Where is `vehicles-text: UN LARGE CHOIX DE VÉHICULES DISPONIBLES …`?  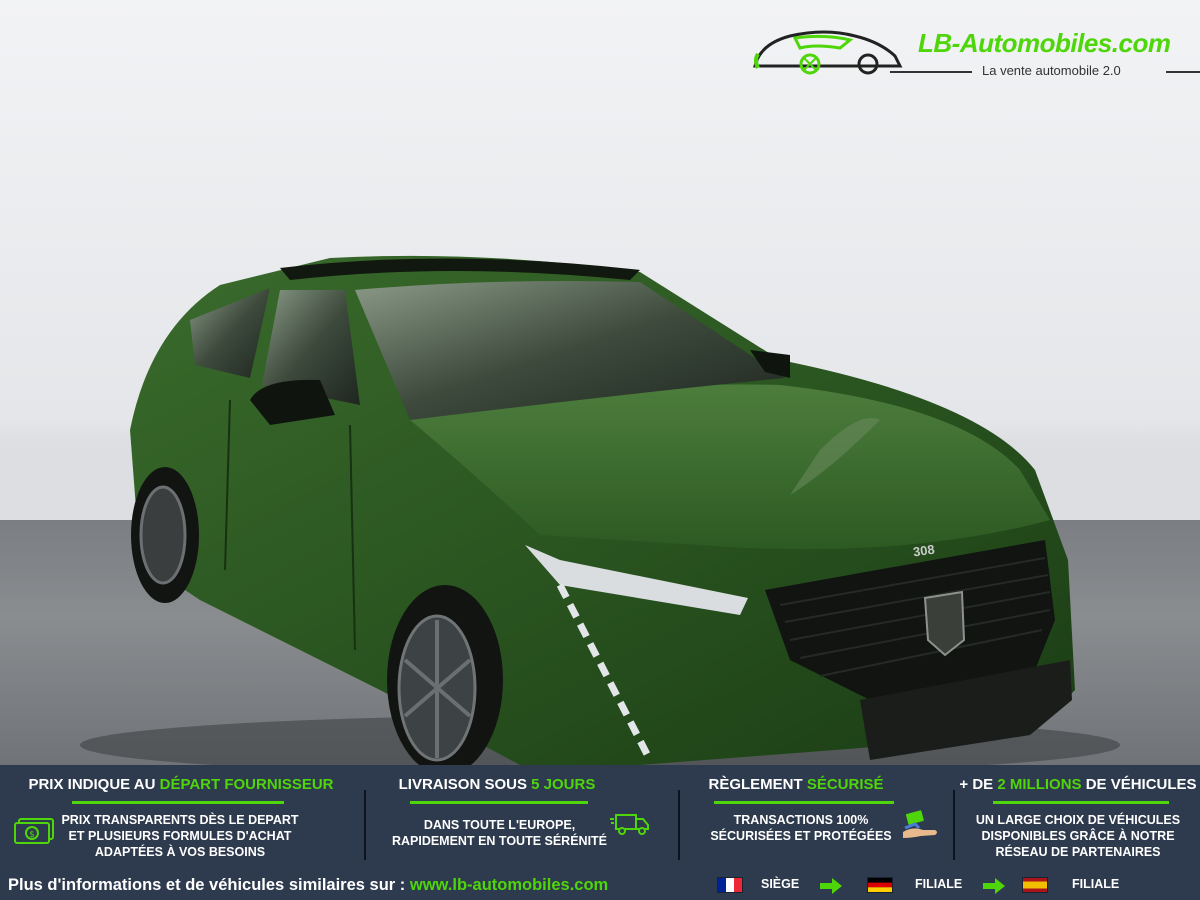 vehicles-text: UN LARGE CHOIX DE VÉHICULES DISPONIBLES … is located at coordinates (1078, 836).